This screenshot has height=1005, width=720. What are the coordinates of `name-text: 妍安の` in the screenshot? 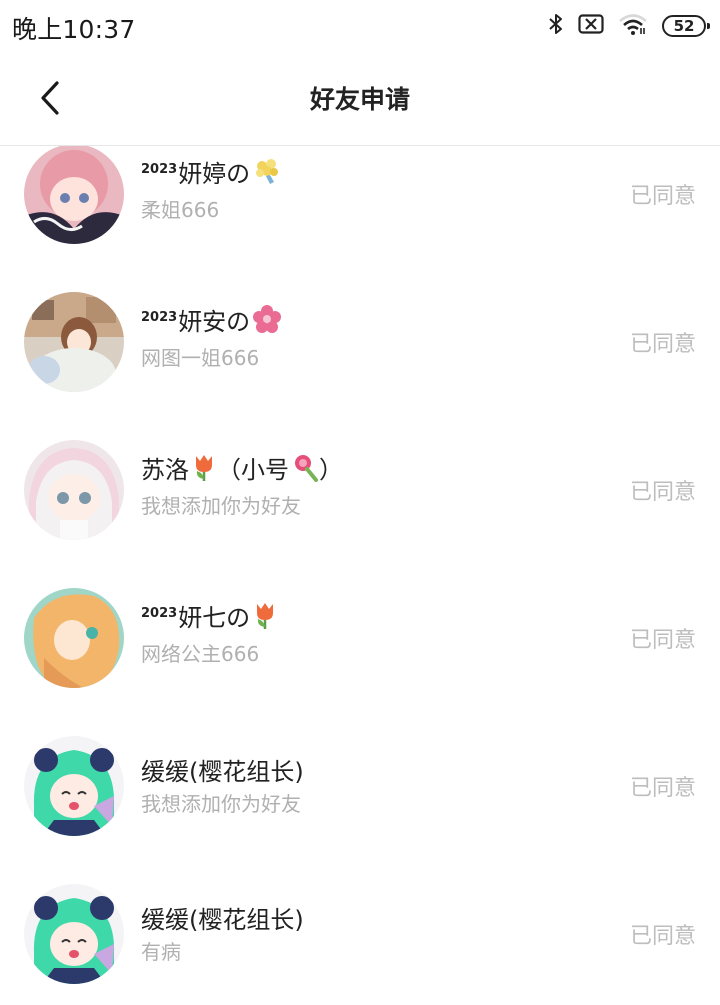 It's located at (214, 322).